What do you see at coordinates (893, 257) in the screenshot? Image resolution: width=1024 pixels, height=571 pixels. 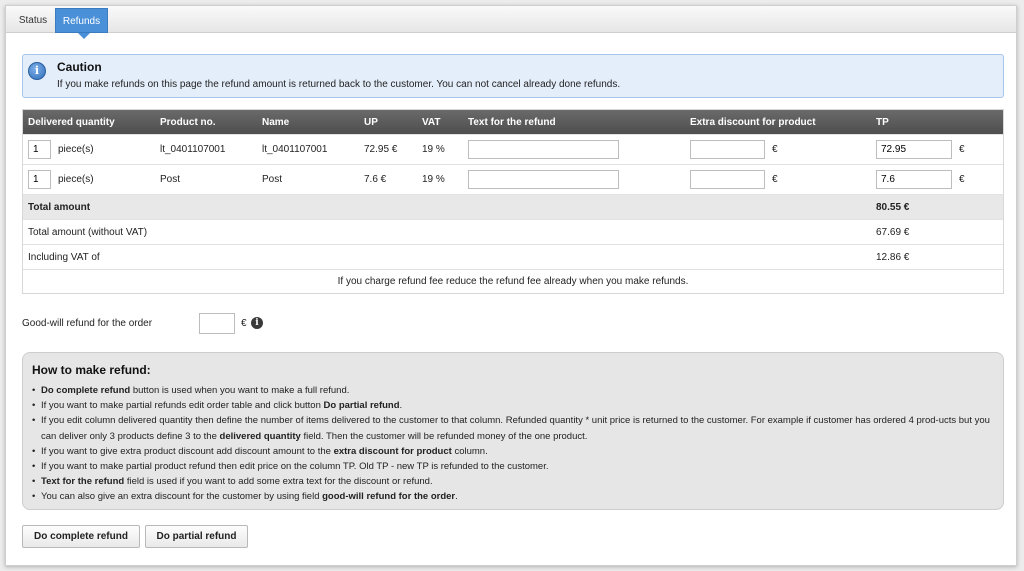 I see `vat-value: 12.86 €` at bounding box center [893, 257].